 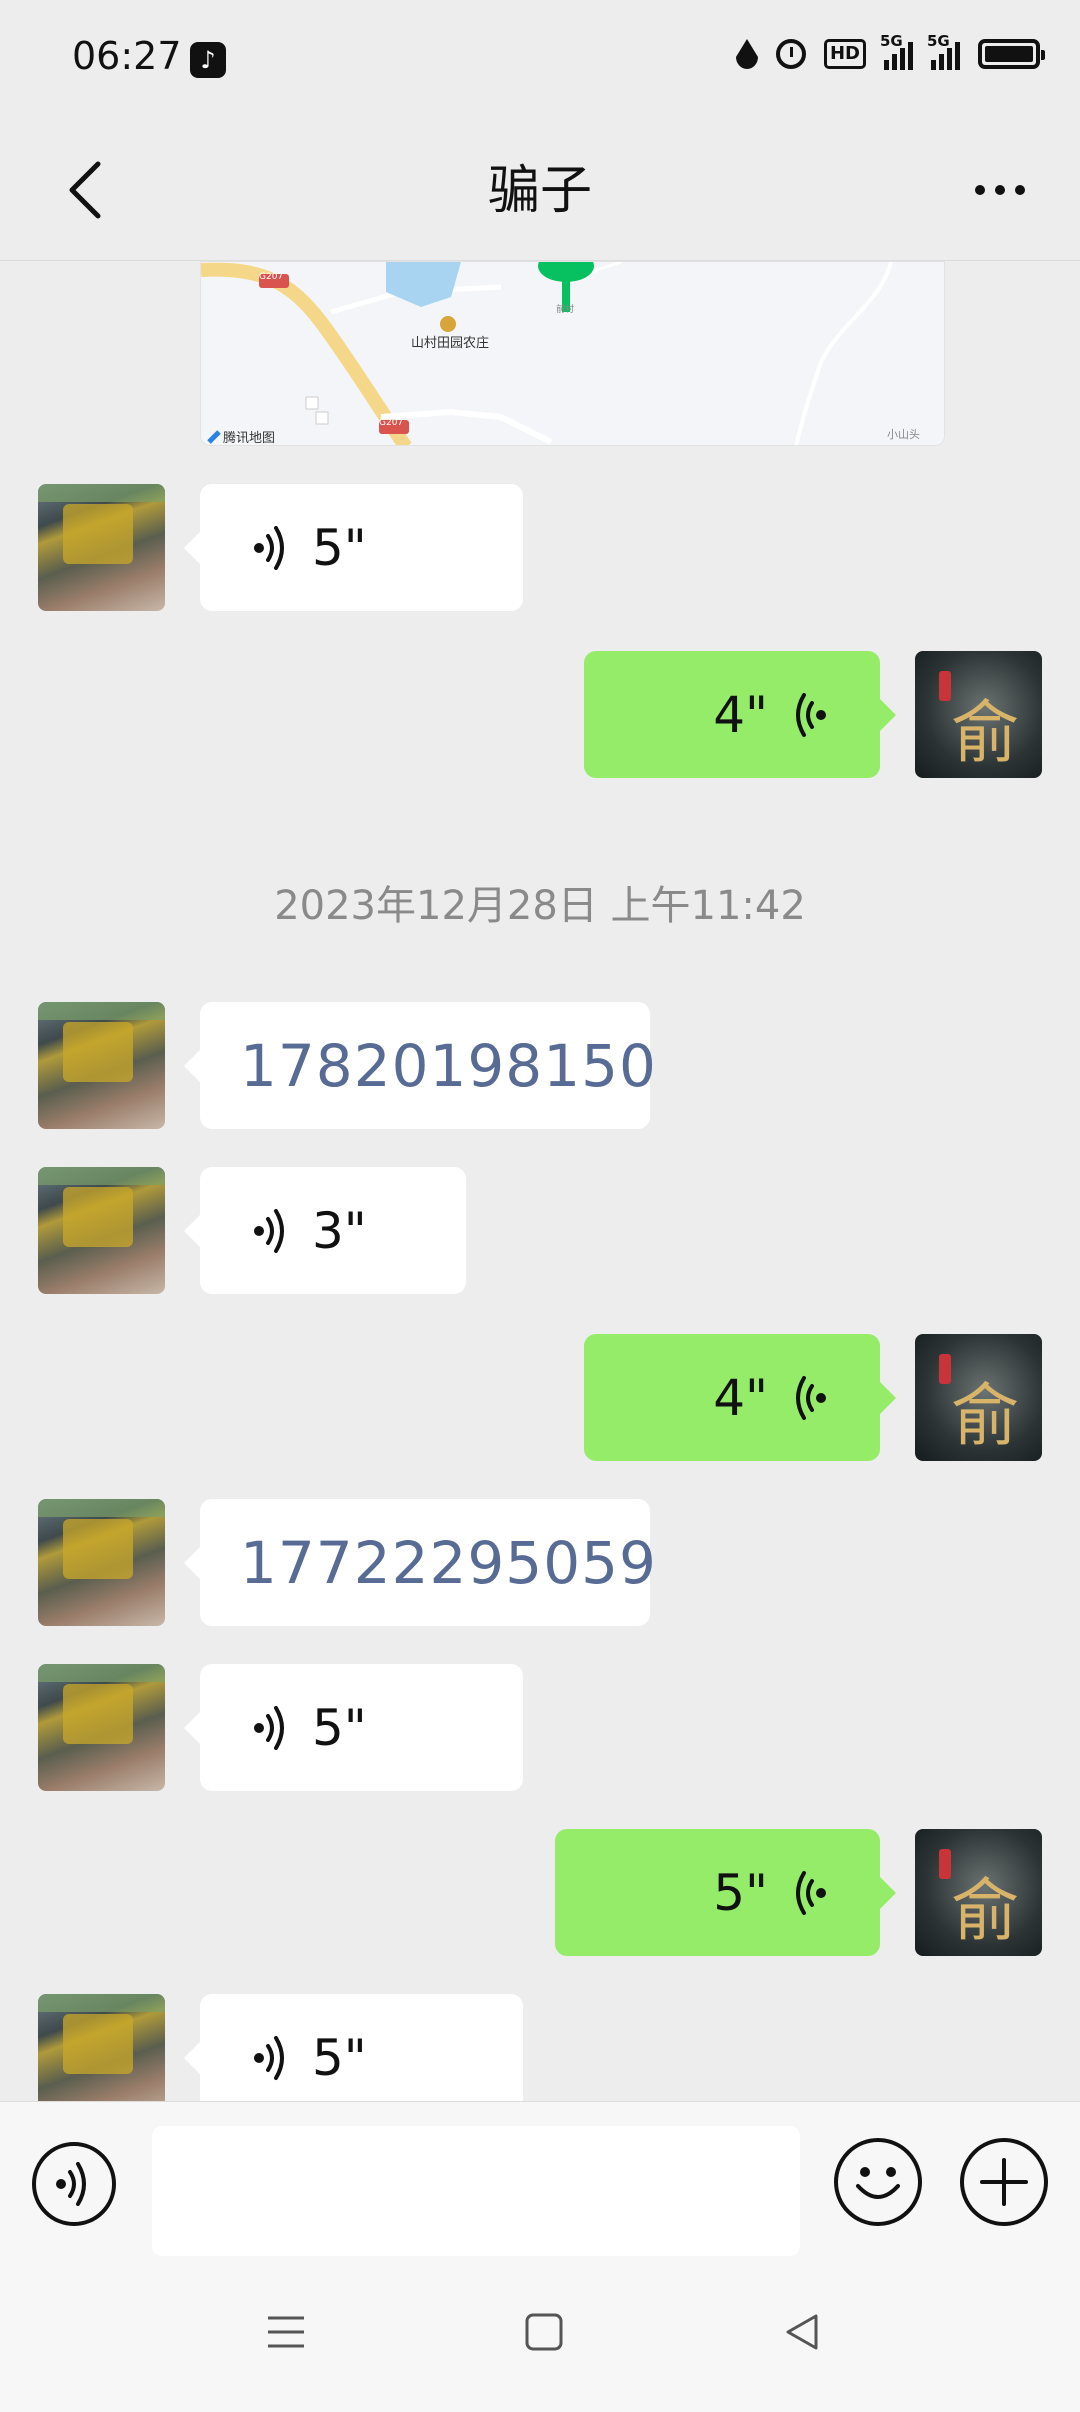 What do you see at coordinates (903, 434) in the screenshot?
I see `map-place-label: 小山头` at bounding box center [903, 434].